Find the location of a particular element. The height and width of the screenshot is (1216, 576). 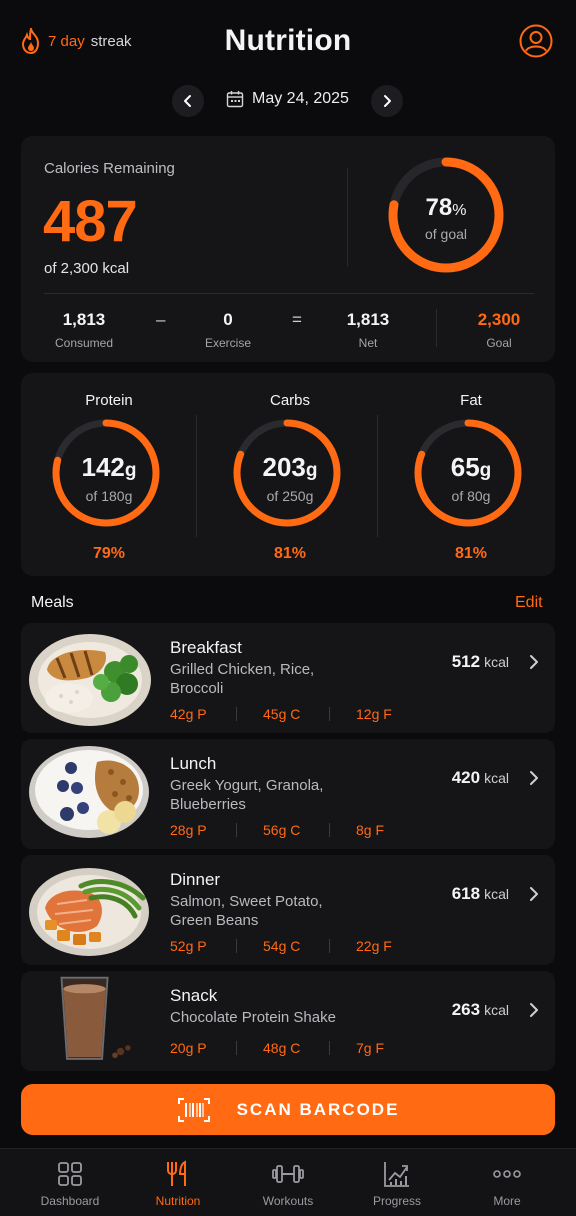

macro-name: Carbs is located at coordinates (289, 400).